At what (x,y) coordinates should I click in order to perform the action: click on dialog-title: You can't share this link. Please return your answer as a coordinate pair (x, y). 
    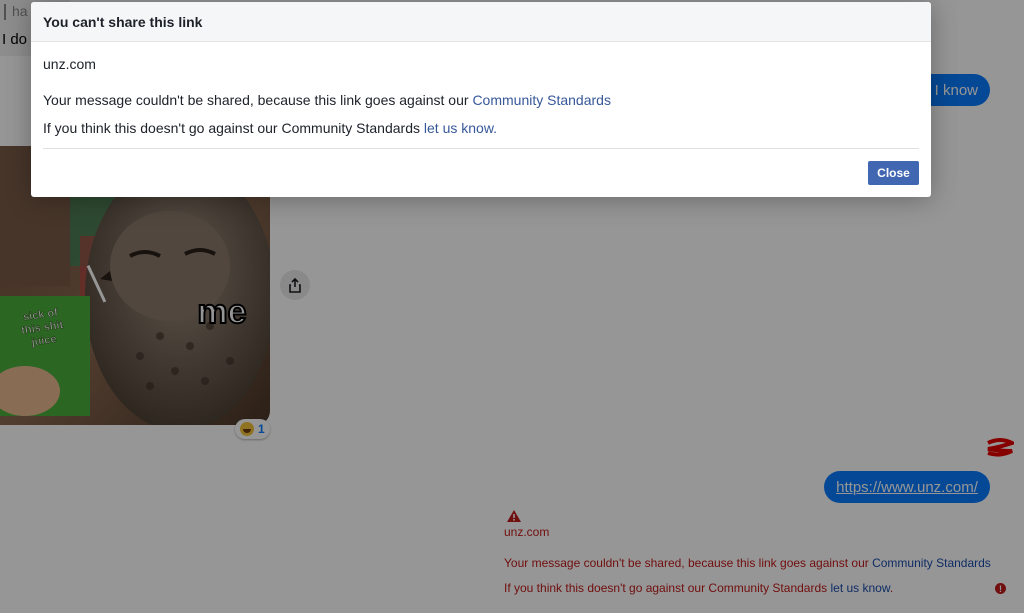
    Looking at the image, I should click on (123, 21).